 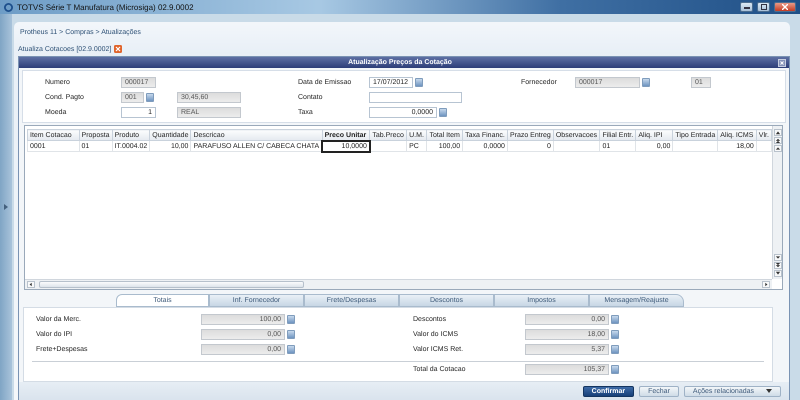 What do you see at coordinates (106, 7) in the screenshot?
I see `window-title: TOTVS Série T Manufatura (Microsiga) 02.9.0002` at bounding box center [106, 7].